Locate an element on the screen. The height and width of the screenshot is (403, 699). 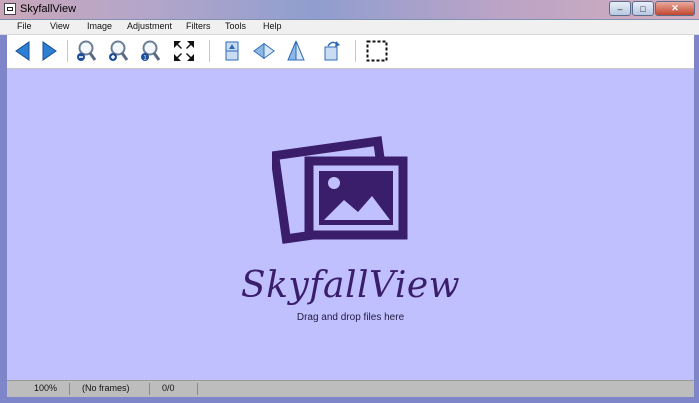
flip-vertical-icon is located at coordinates (232, 51).